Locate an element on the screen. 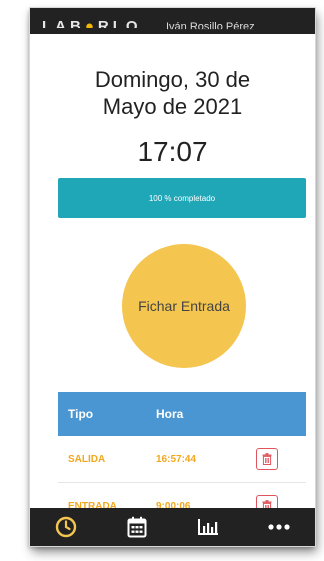 The width and height of the screenshot is (324, 561). nav-item-calendar is located at coordinates (136, 527).